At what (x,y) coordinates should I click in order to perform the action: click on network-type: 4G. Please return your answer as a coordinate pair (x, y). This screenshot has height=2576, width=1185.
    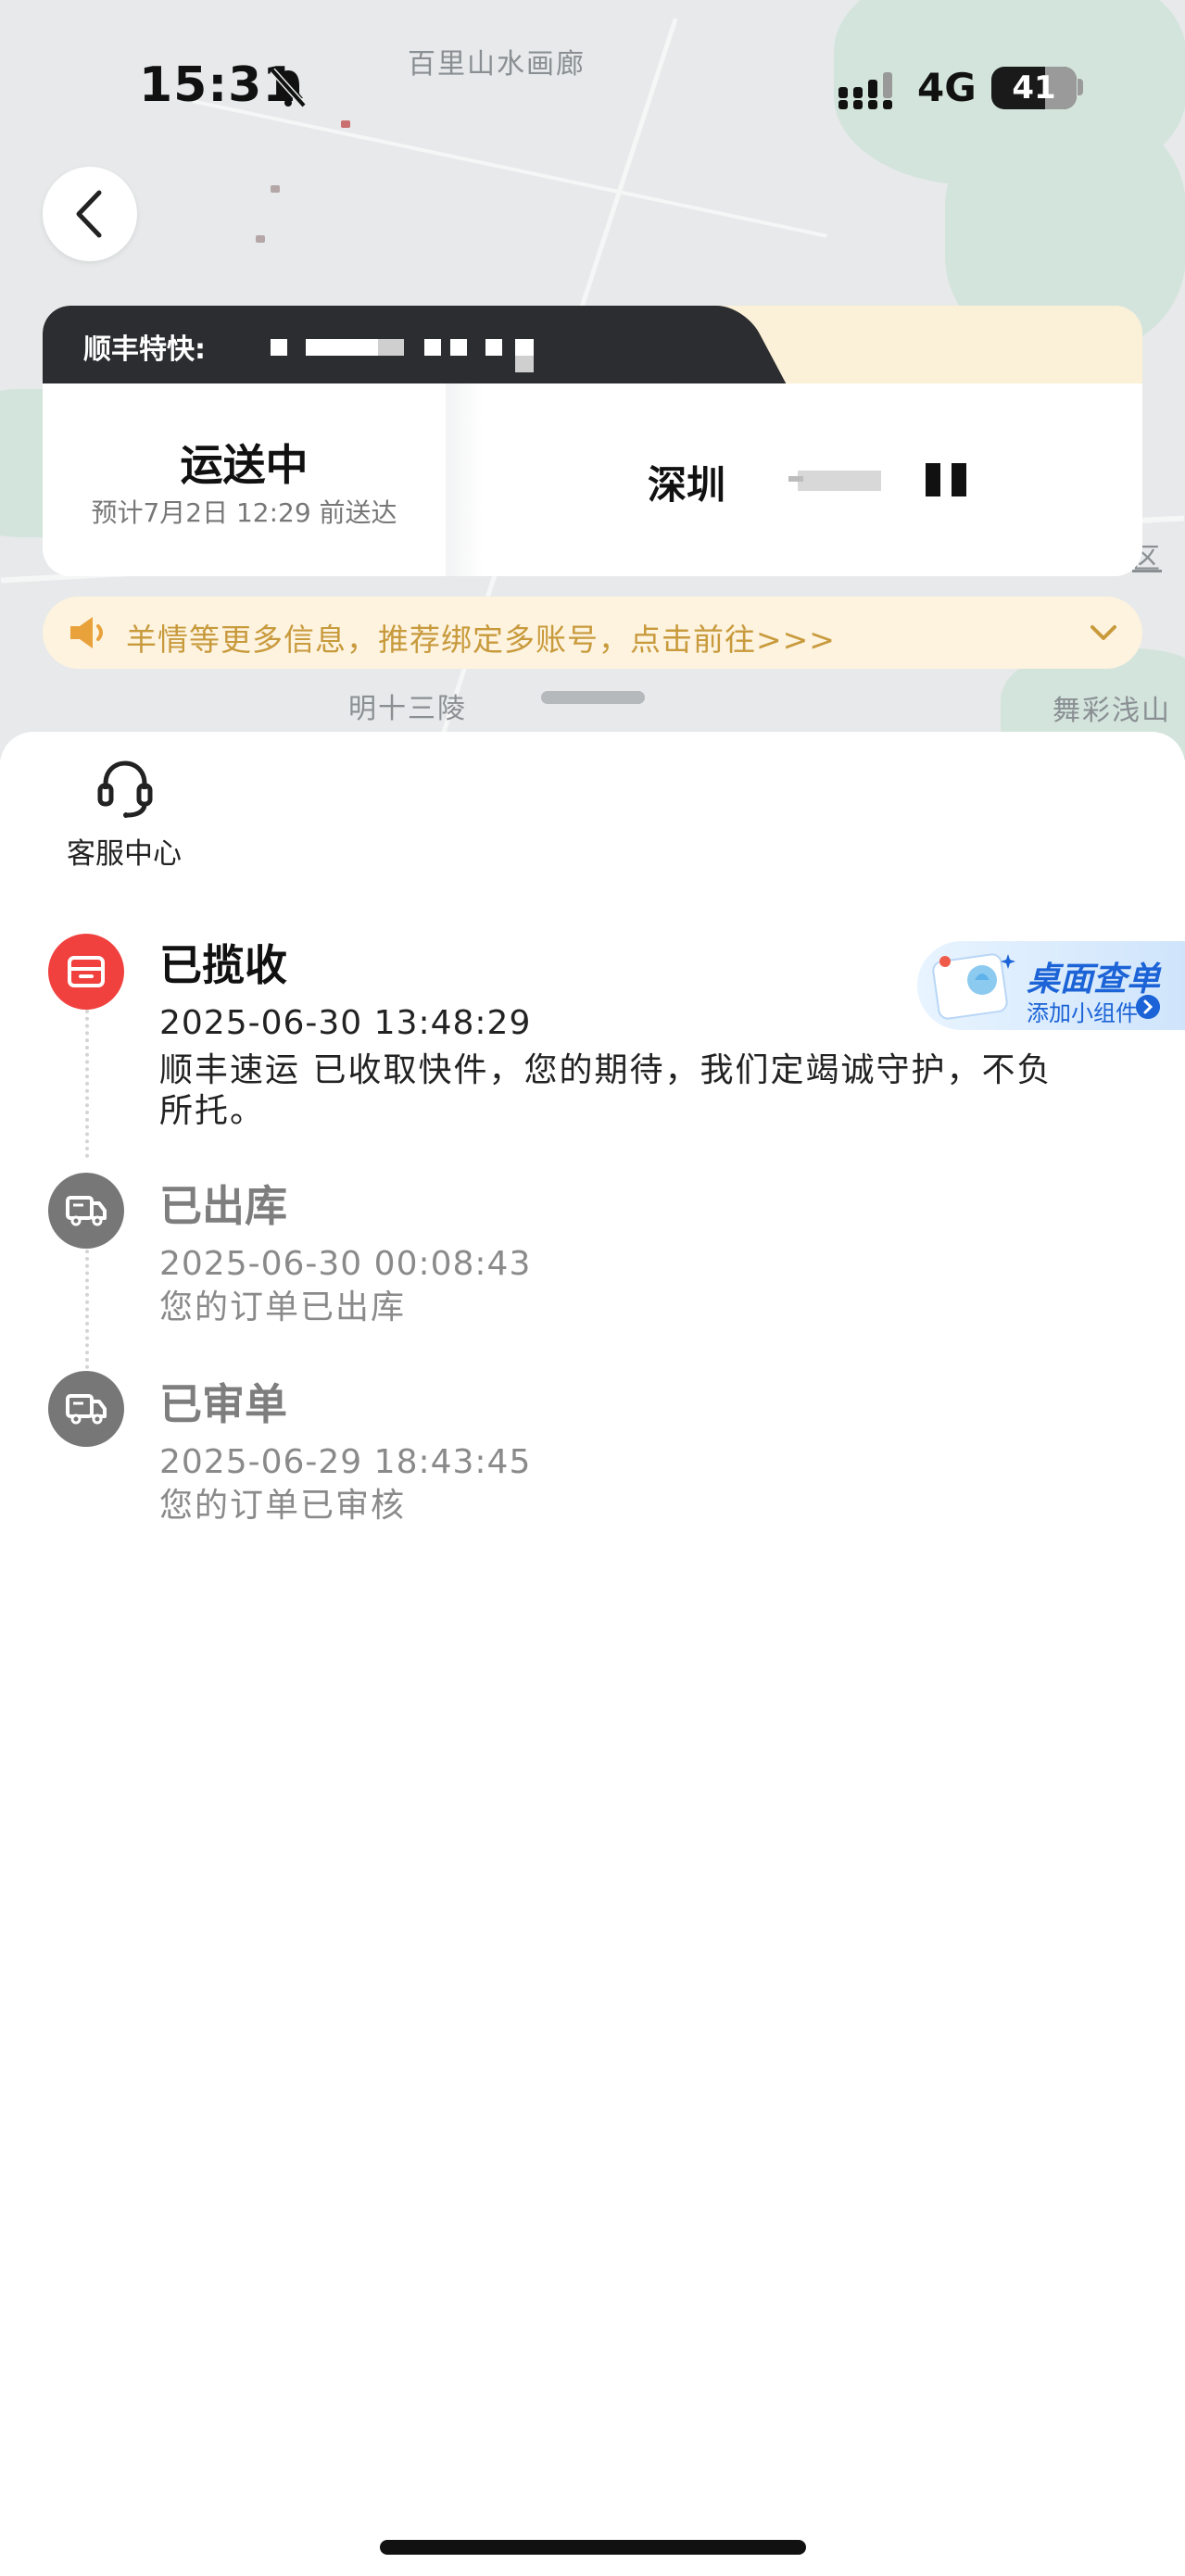
    Looking at the image, I should click on (947, 87).